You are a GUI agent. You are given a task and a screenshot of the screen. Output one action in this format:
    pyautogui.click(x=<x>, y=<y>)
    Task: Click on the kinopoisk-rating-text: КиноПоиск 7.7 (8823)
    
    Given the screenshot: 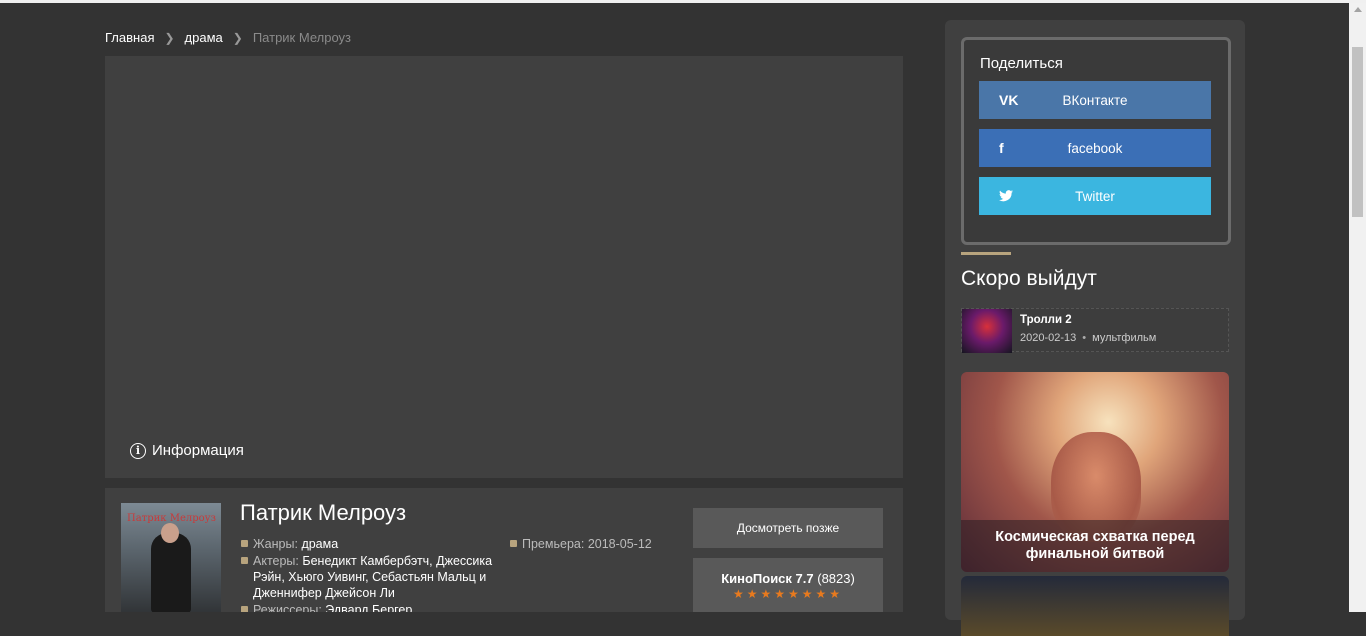 What is the action you would take?
    pyautogui.click(x=788, y=578)
    